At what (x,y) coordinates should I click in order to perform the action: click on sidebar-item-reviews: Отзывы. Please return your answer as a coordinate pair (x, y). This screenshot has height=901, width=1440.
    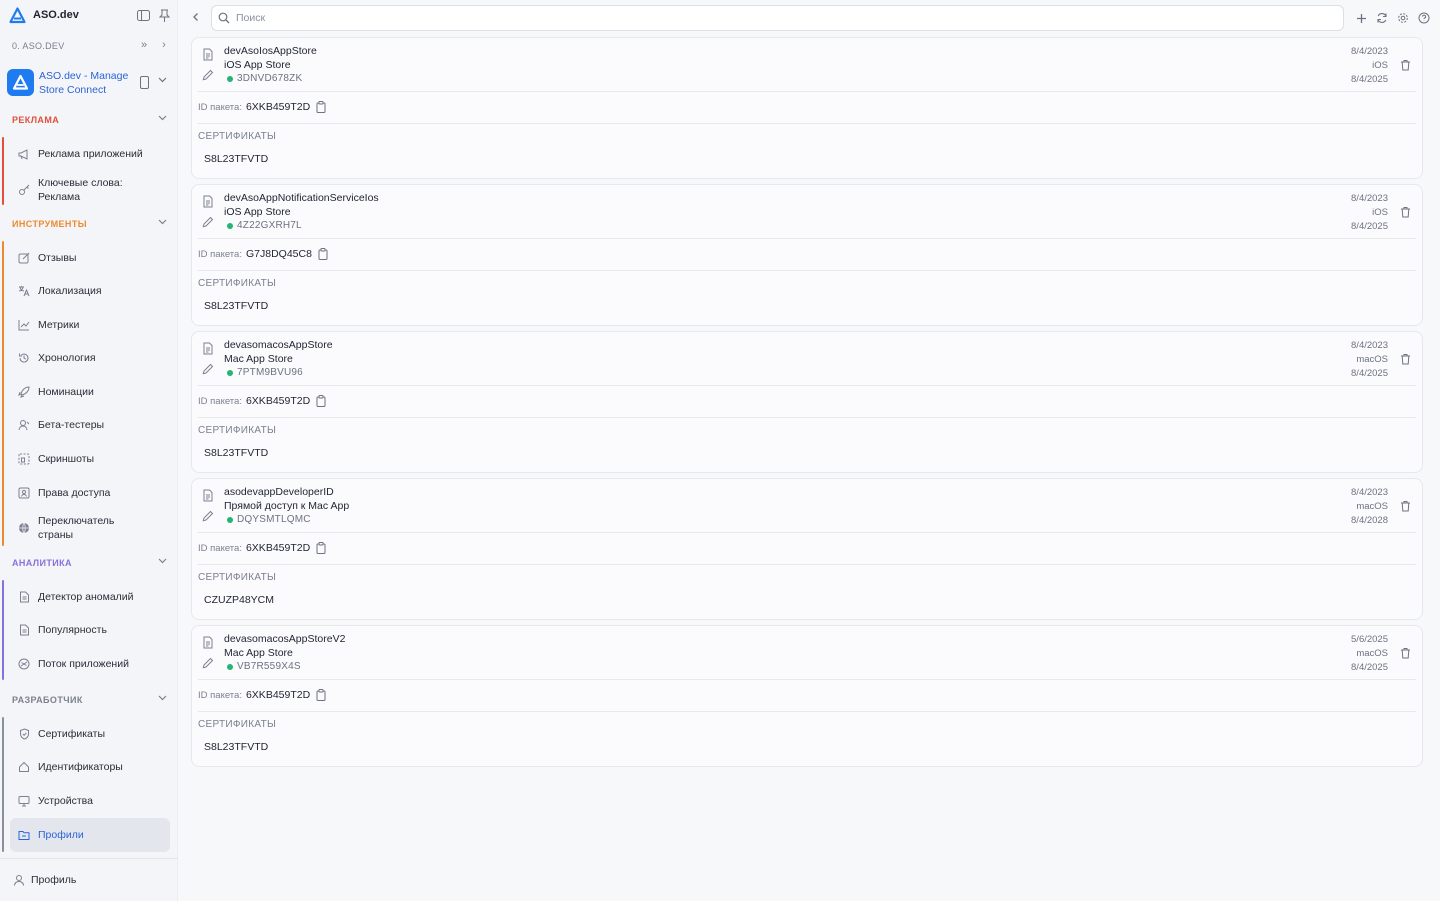
    Looking at the image, I should click on (90, 258).